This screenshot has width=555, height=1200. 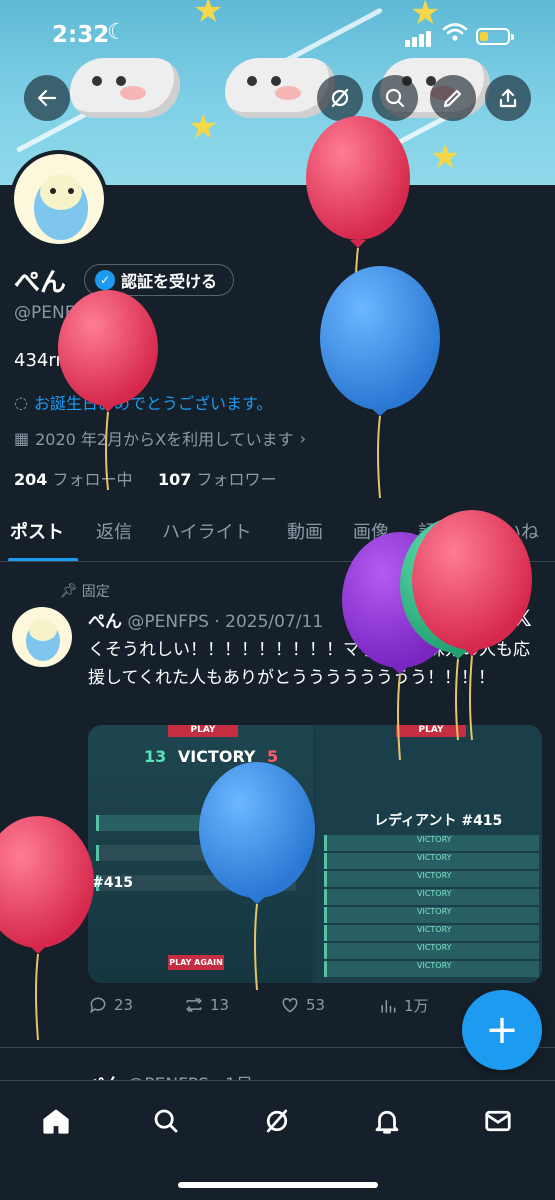 What do you see at coordinates (40, 283) in the screenshot?
I see `profile-display-name: ぺん` at bounding box center [40, 283].